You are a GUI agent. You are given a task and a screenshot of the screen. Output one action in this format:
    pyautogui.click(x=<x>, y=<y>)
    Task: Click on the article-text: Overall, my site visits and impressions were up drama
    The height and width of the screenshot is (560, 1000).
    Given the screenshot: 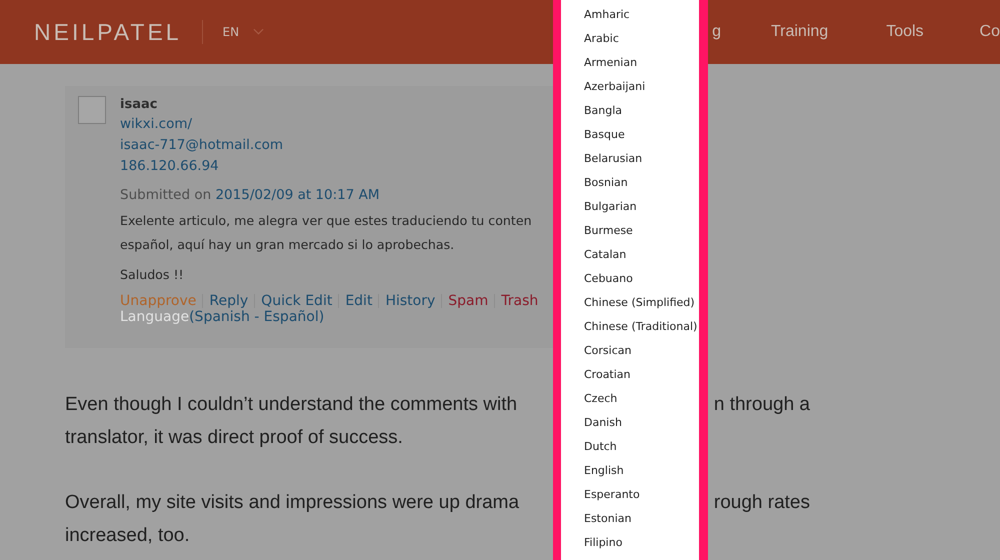 What is the action you would take?
    pyautogui.click(x=292, y=503)
    